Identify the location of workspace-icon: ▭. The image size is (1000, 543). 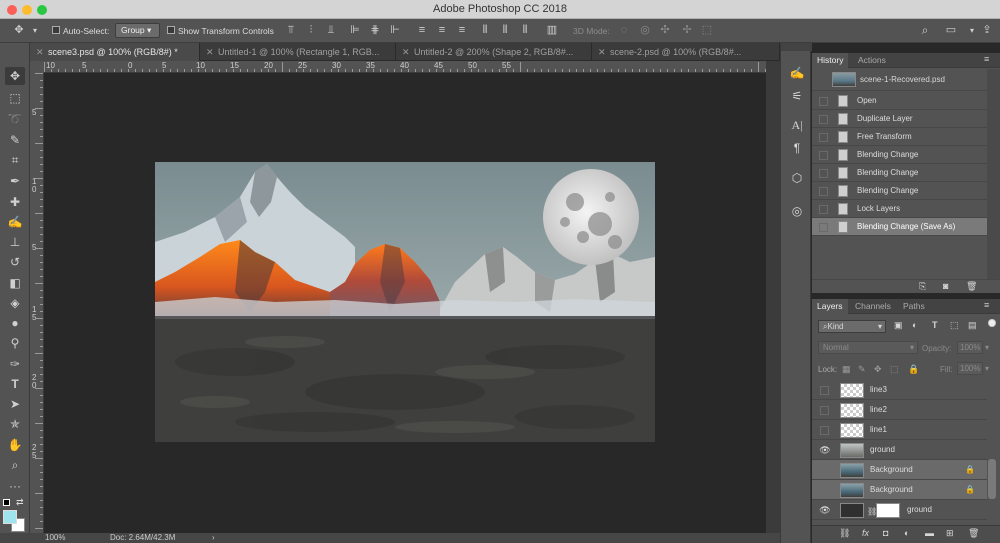
(951, 30).